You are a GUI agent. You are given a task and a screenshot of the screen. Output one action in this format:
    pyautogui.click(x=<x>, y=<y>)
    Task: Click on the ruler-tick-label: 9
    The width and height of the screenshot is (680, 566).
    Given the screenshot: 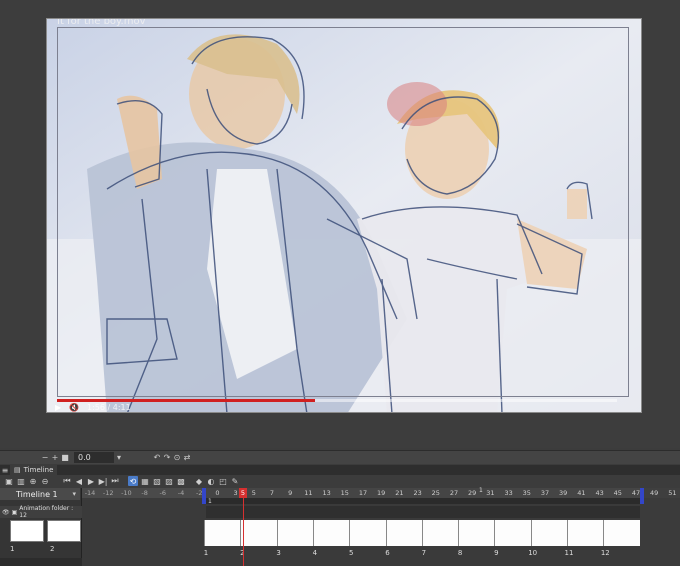 What is the action you would take?
    pyautogui.click(x=290, y=493)
    